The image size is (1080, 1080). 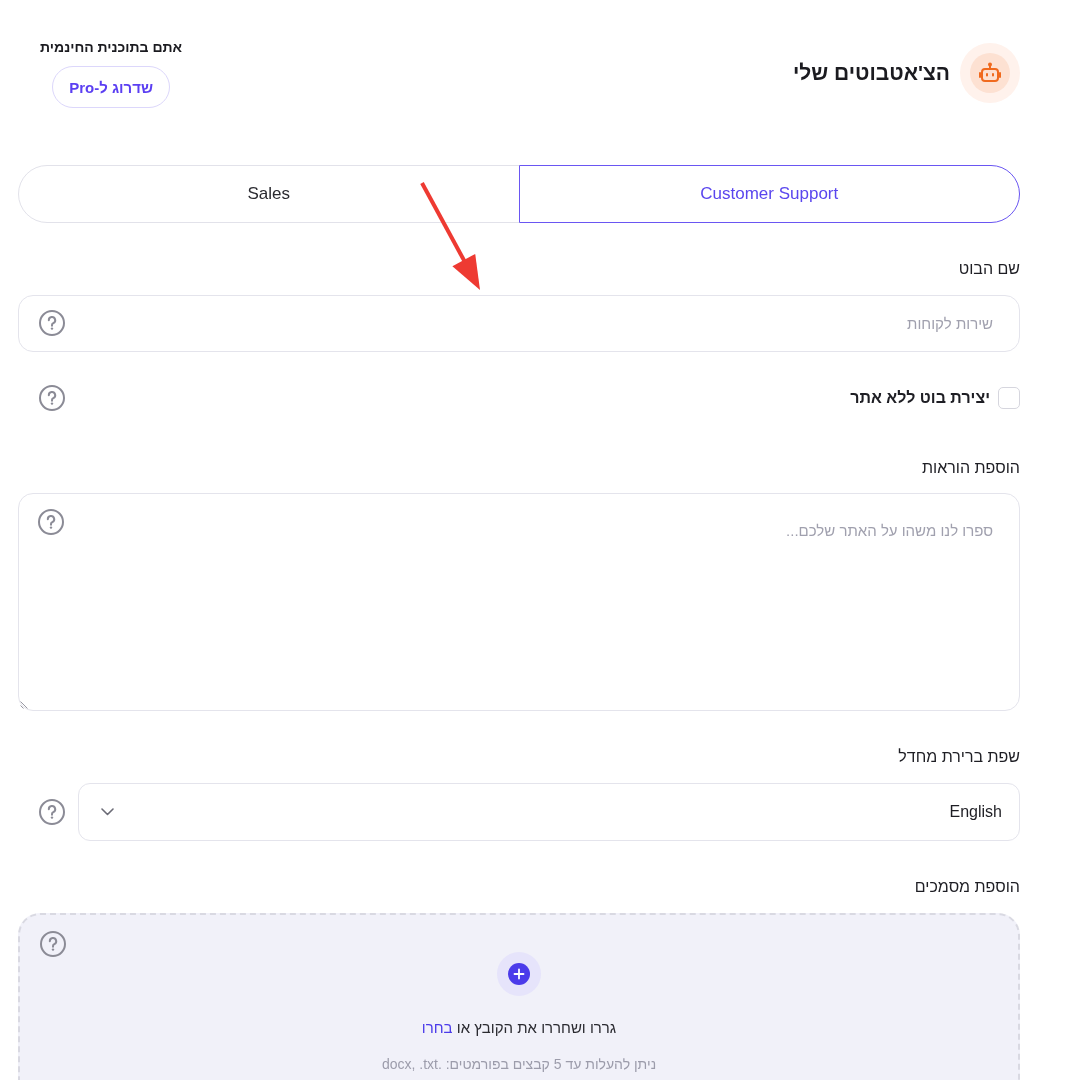 What do you see at coordinates (437, 1027) in the screenshot?
I see `browse-link: בחרו` at bounding box center [437, 1027].